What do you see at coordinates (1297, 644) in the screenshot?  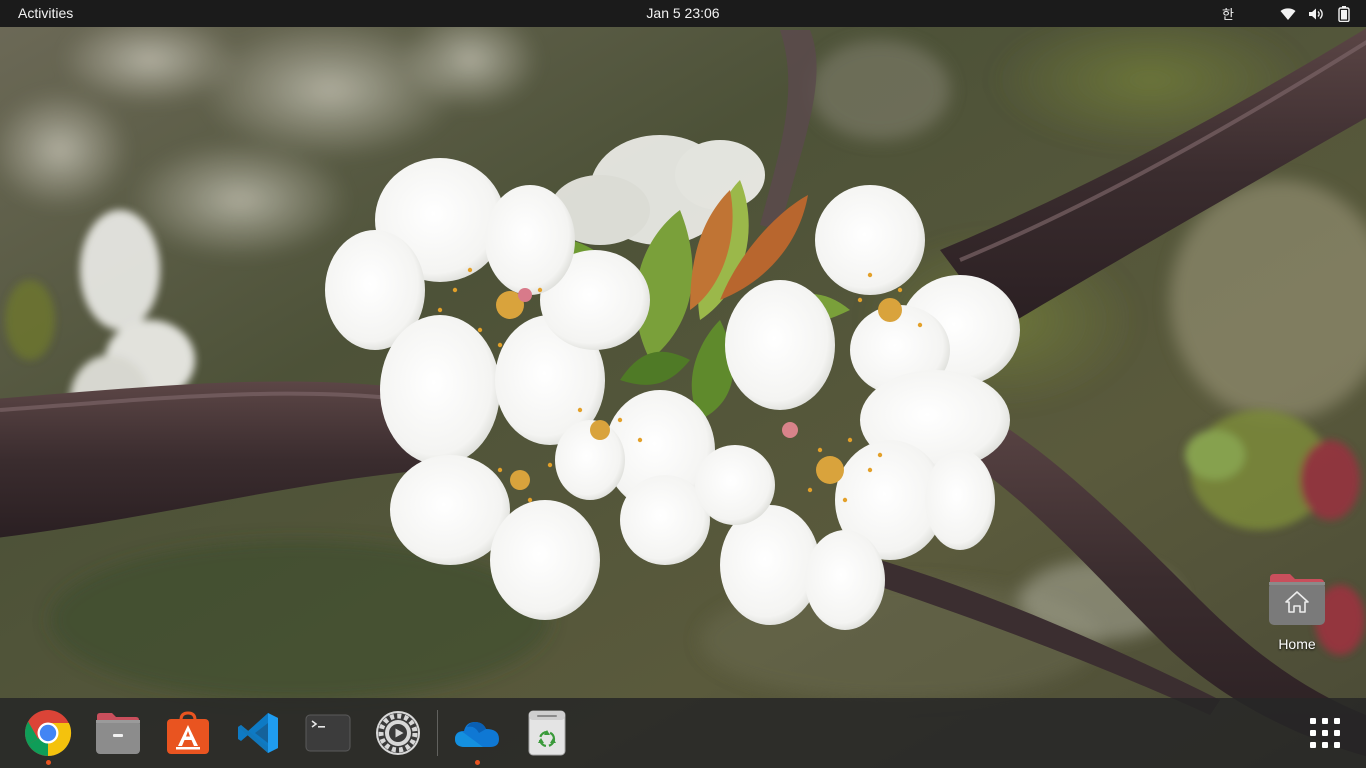 I see `home-folder-label: Home` at bounding box center [1297, 644].